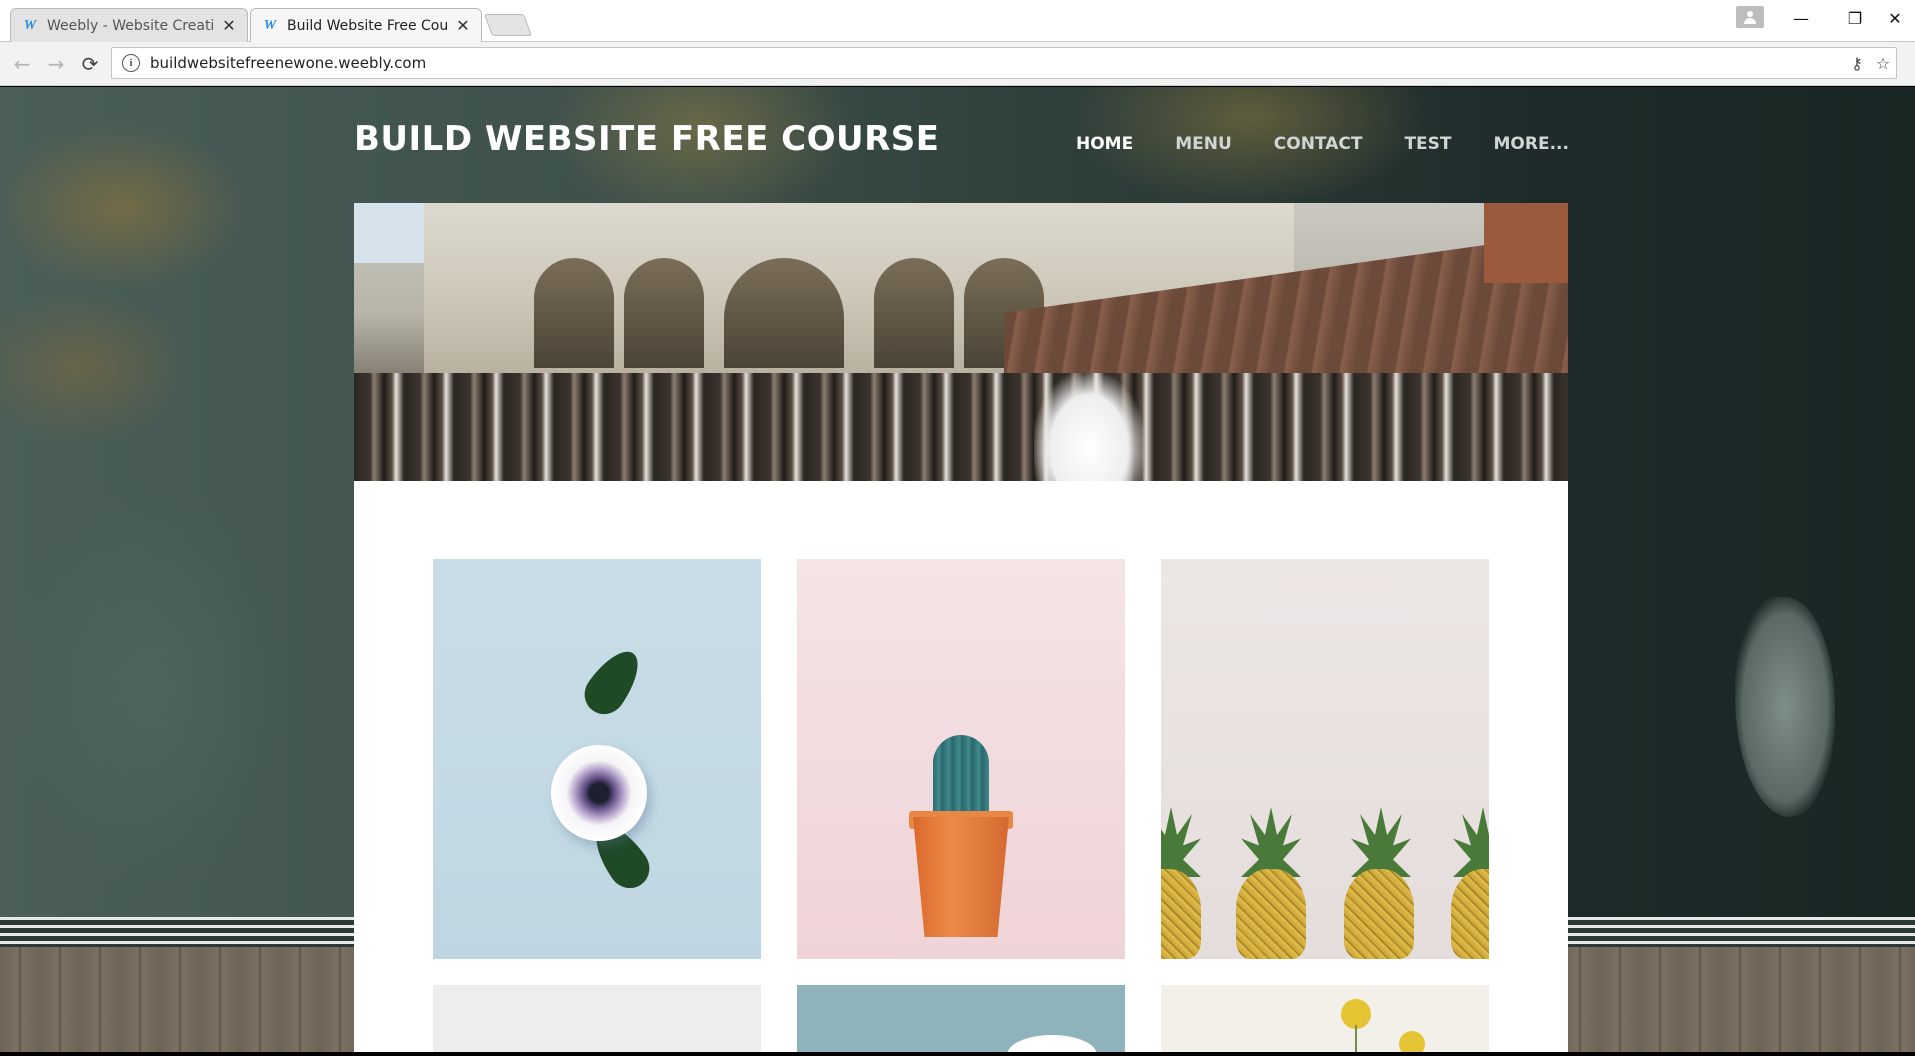 This screenshot has height=1056, width=1915. I want to click on hero-crowd, so click(961, 427).